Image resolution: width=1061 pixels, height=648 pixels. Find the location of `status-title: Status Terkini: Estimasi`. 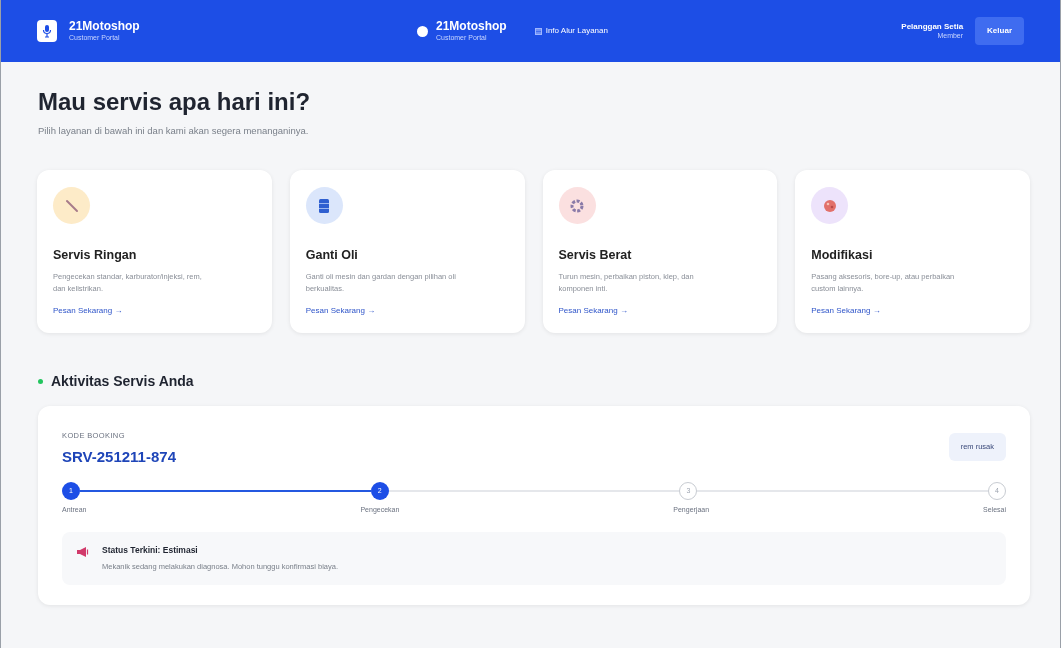

status-title: Status Terkini: Estimasi is located at coordinates (150, 550).